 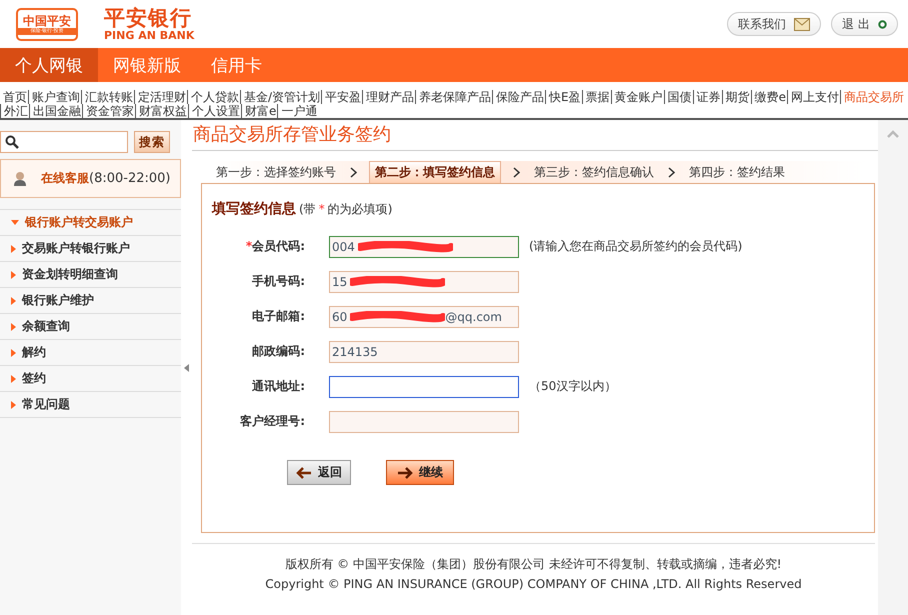 I want to click on nav-link: 期货, so click(x=737, y=97).